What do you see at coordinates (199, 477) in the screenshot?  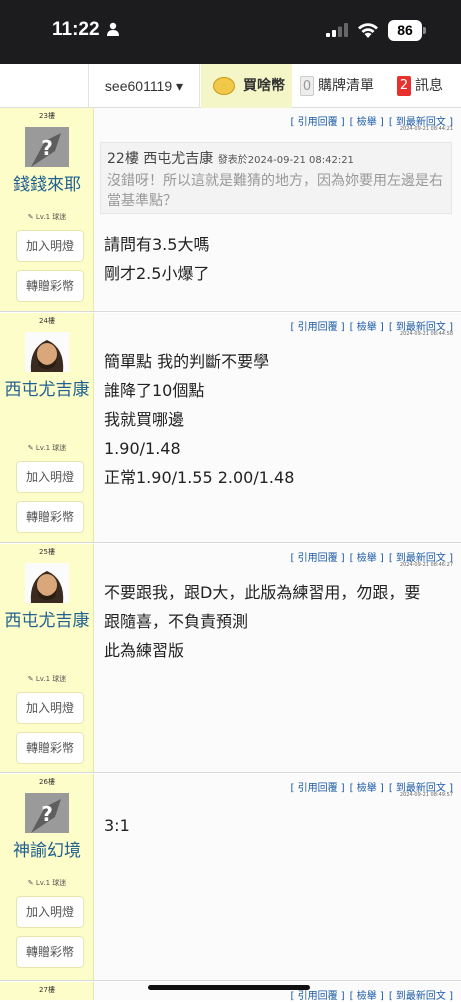 I see `post-line: 正常1.90/1.55 2.00/1.48` at bounding box center [199, 477].